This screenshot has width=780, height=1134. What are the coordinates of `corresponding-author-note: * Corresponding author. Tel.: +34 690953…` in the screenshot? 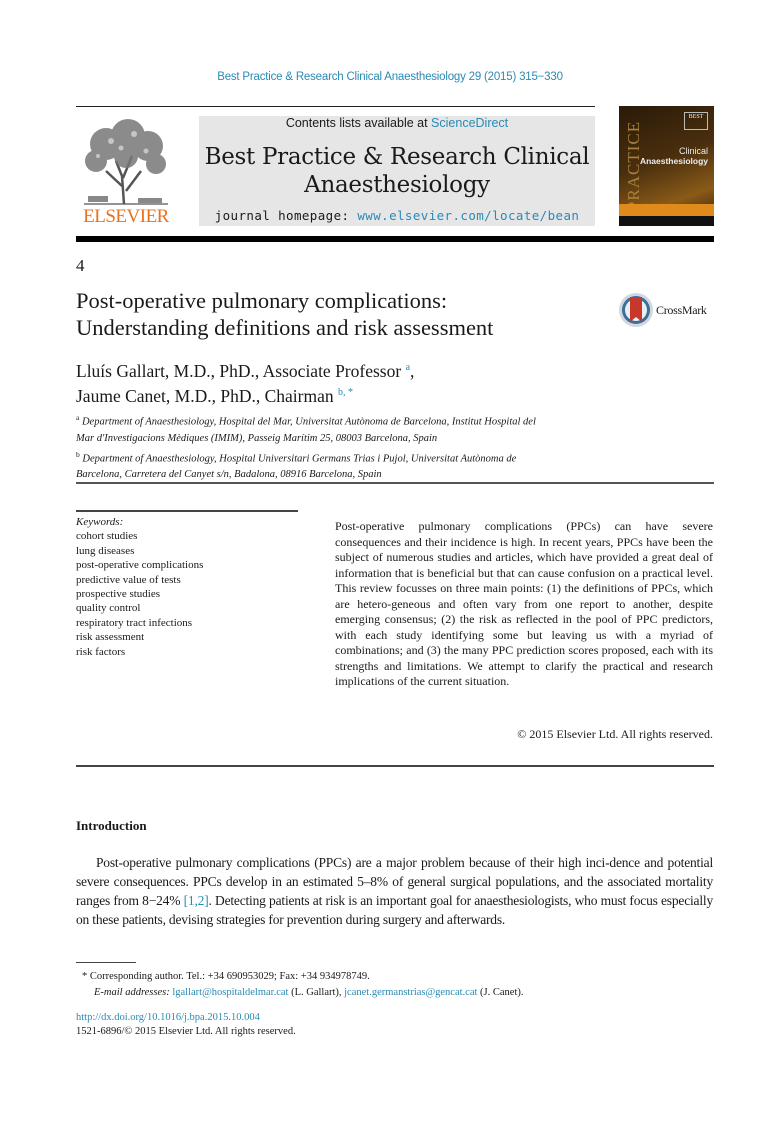 It's located at (226, 976).